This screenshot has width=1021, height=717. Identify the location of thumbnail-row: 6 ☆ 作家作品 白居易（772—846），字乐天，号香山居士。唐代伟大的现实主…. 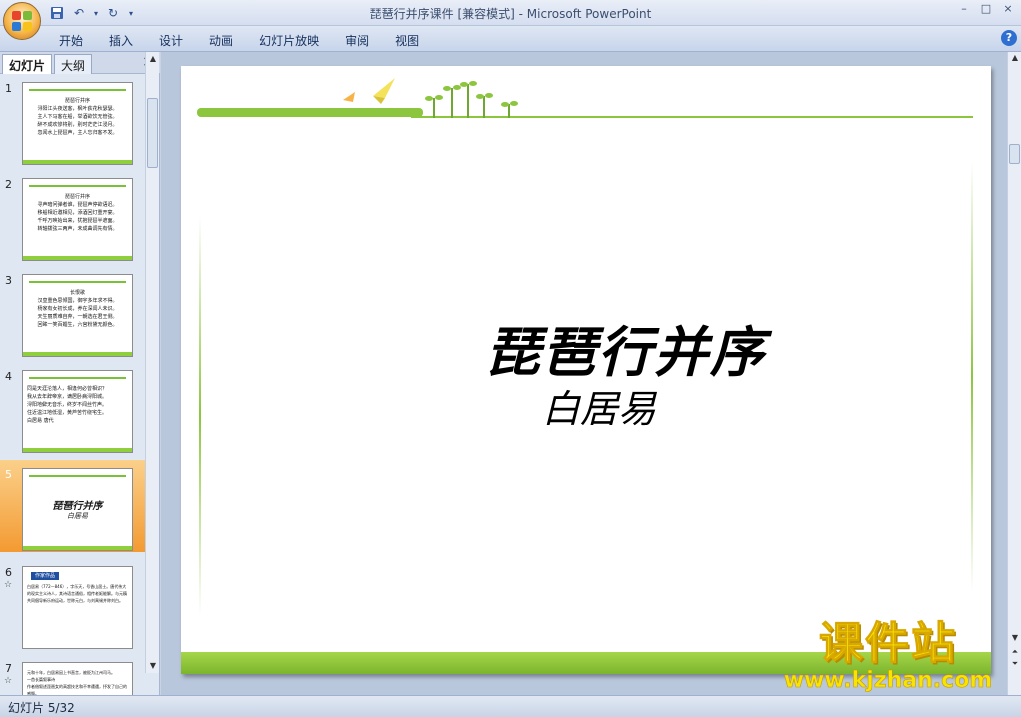
(72, 604).